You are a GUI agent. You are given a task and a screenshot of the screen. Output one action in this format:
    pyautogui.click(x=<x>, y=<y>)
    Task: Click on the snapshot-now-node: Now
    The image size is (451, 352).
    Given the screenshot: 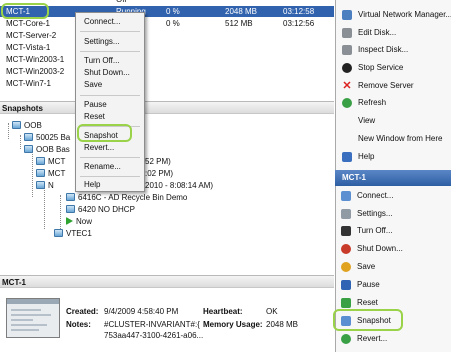 What is the action you would take?
    pyautogui.click(x=79, y=222)
    